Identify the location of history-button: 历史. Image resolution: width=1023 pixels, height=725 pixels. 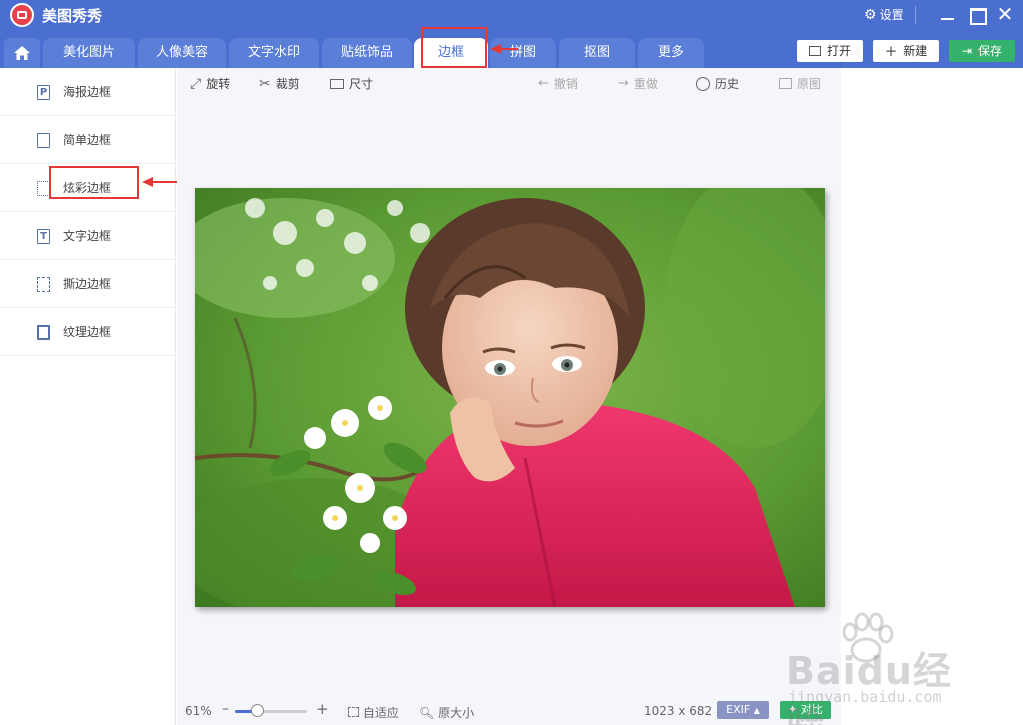
(717, 83).